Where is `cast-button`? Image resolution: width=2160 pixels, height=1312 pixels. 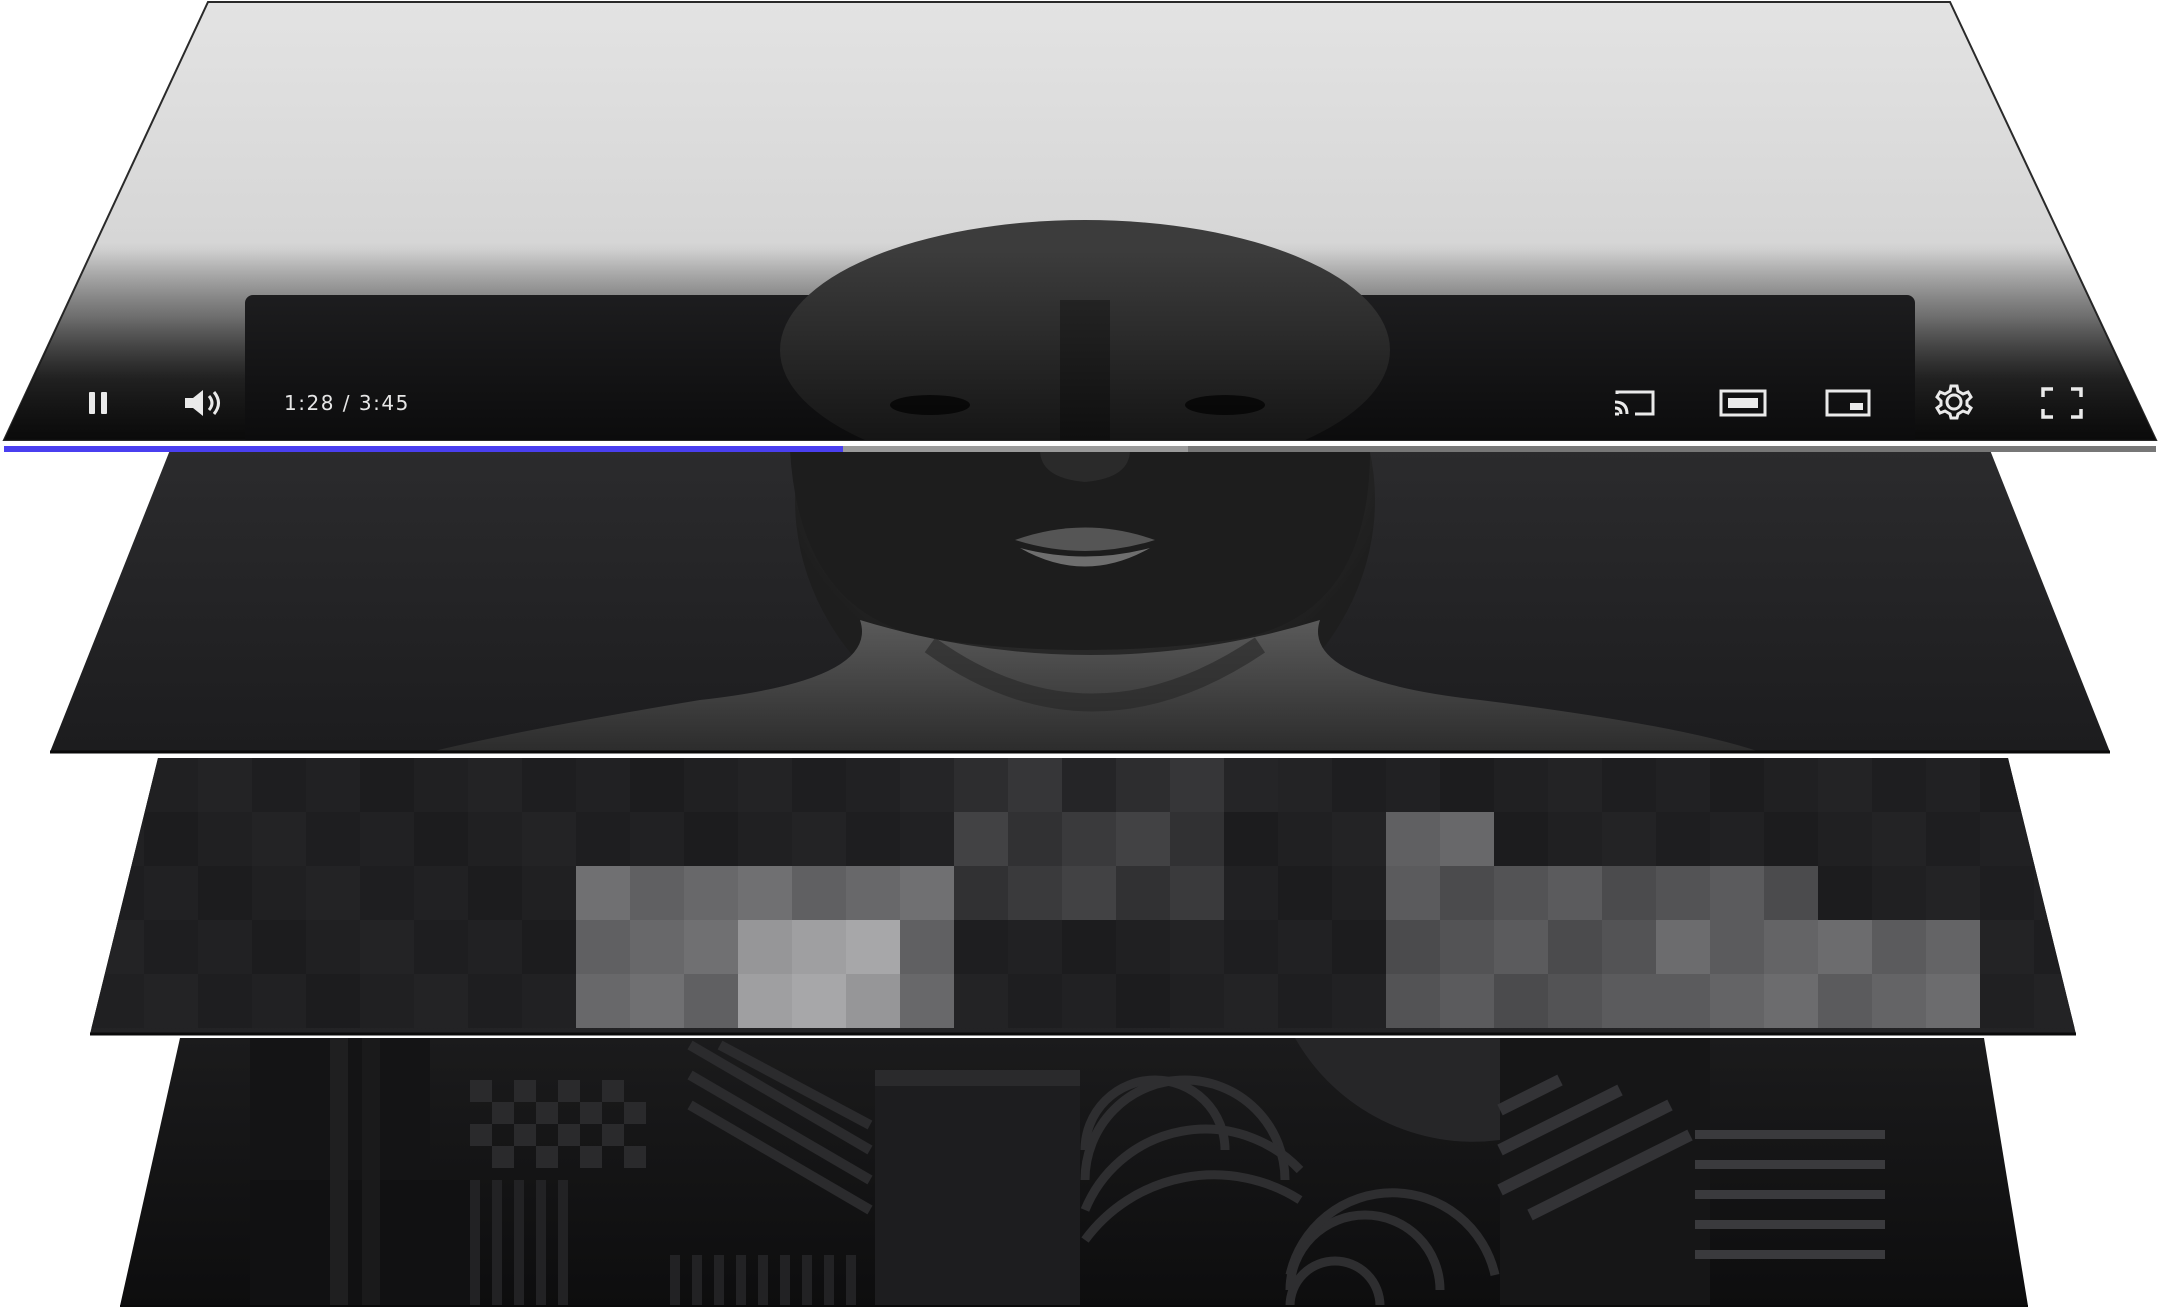
cast-button is located at coordinates (1634, 403).